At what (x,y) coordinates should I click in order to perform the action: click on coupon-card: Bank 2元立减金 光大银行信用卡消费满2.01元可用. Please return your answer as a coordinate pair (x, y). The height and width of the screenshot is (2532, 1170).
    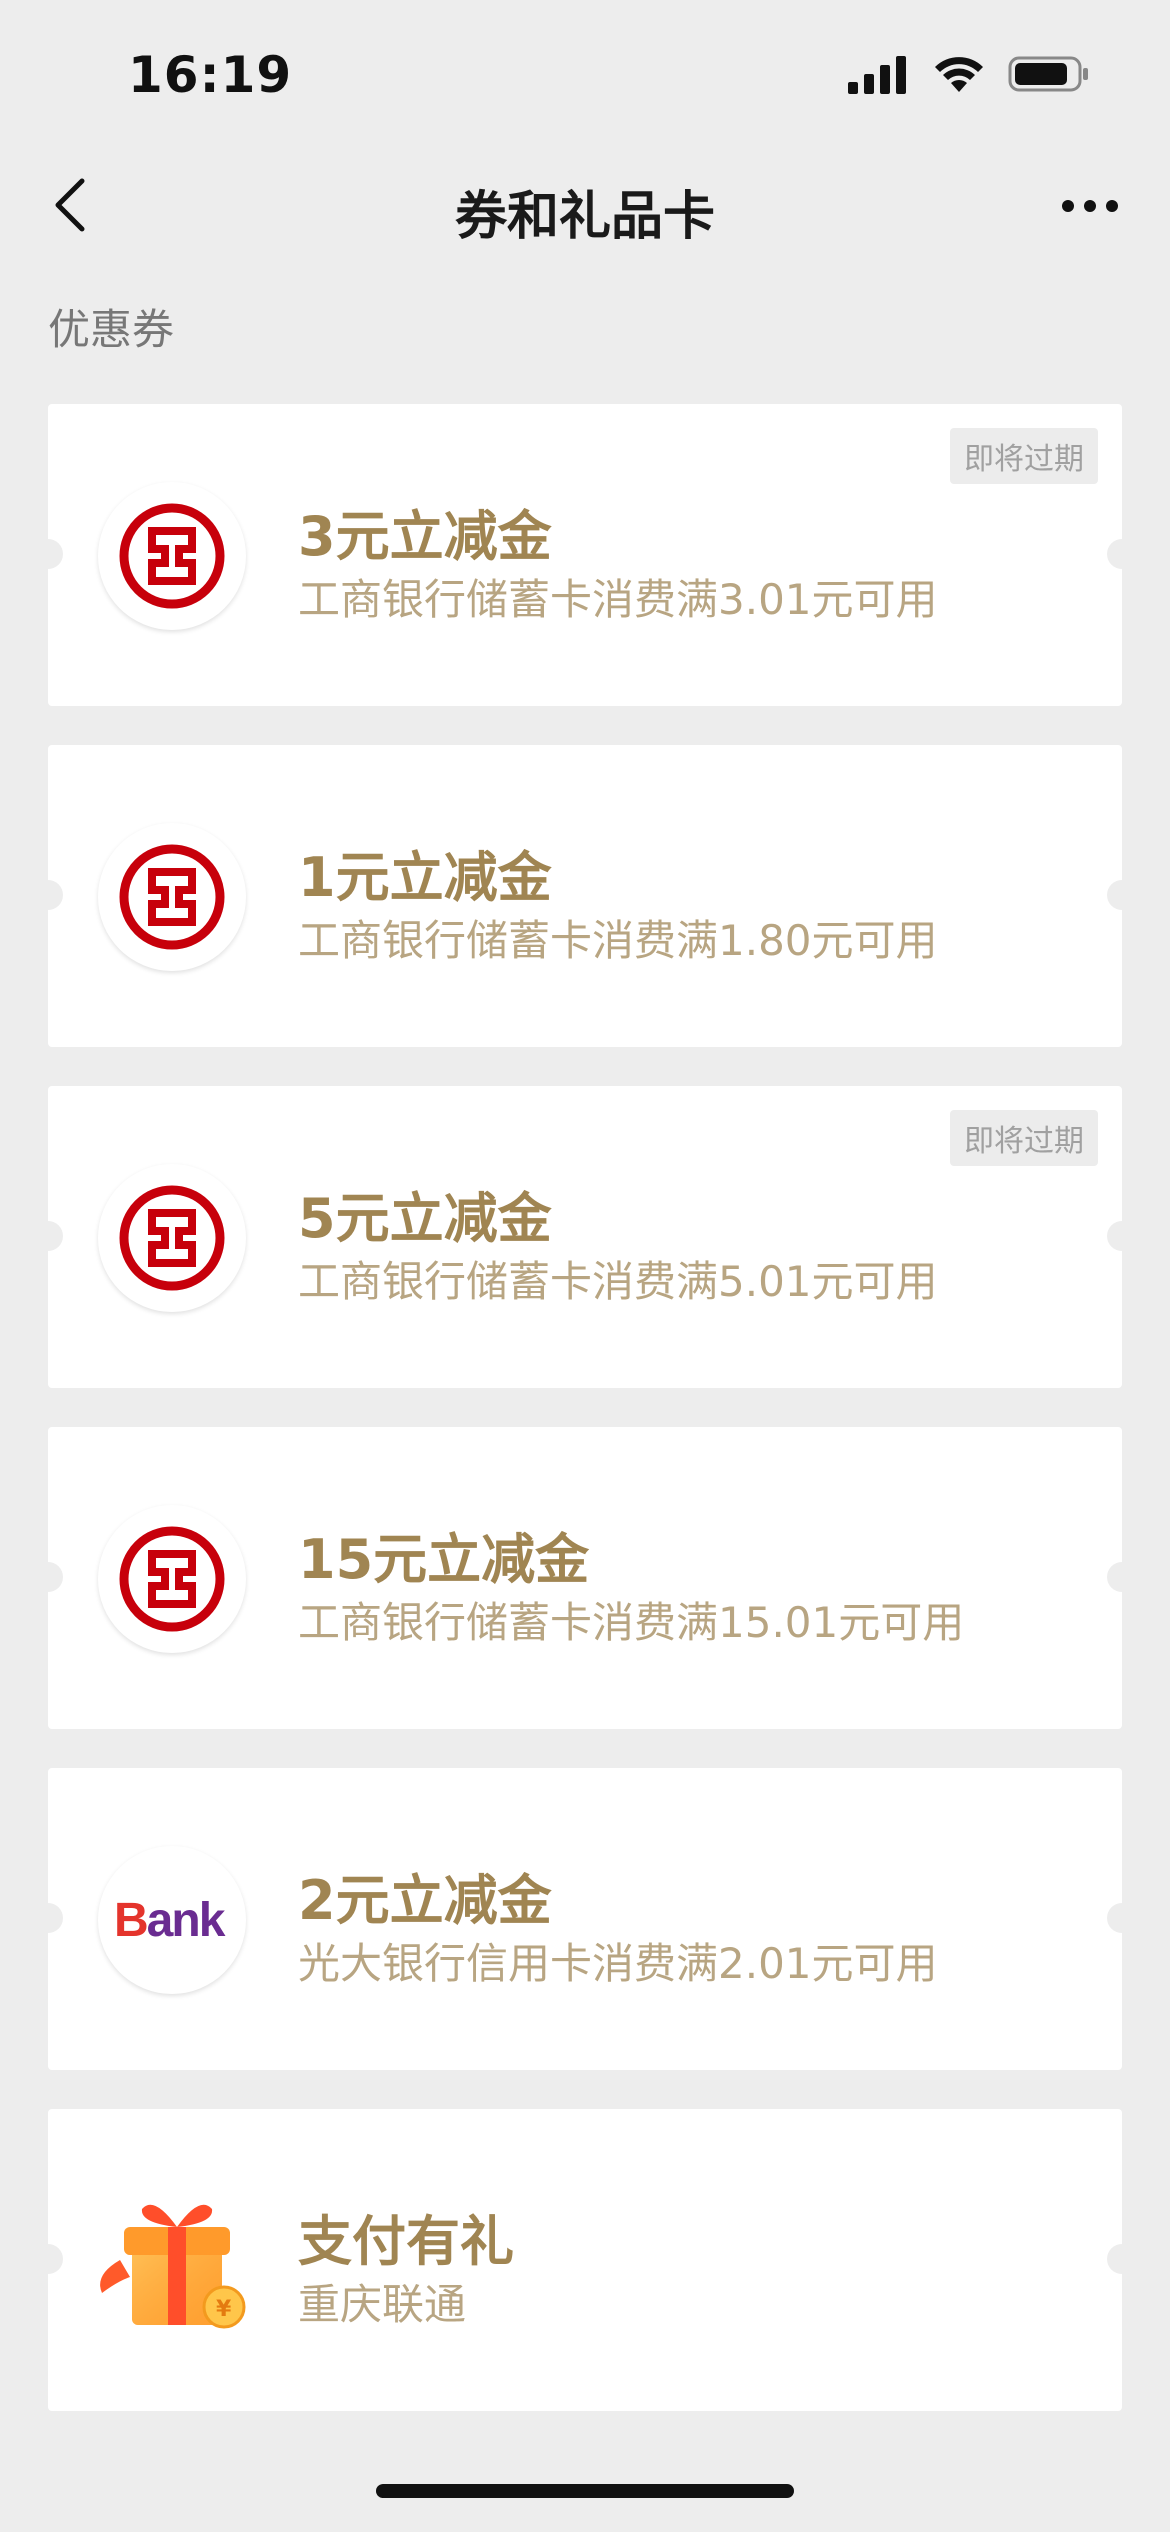
    Looking at the image, I should click on (585, 1919).